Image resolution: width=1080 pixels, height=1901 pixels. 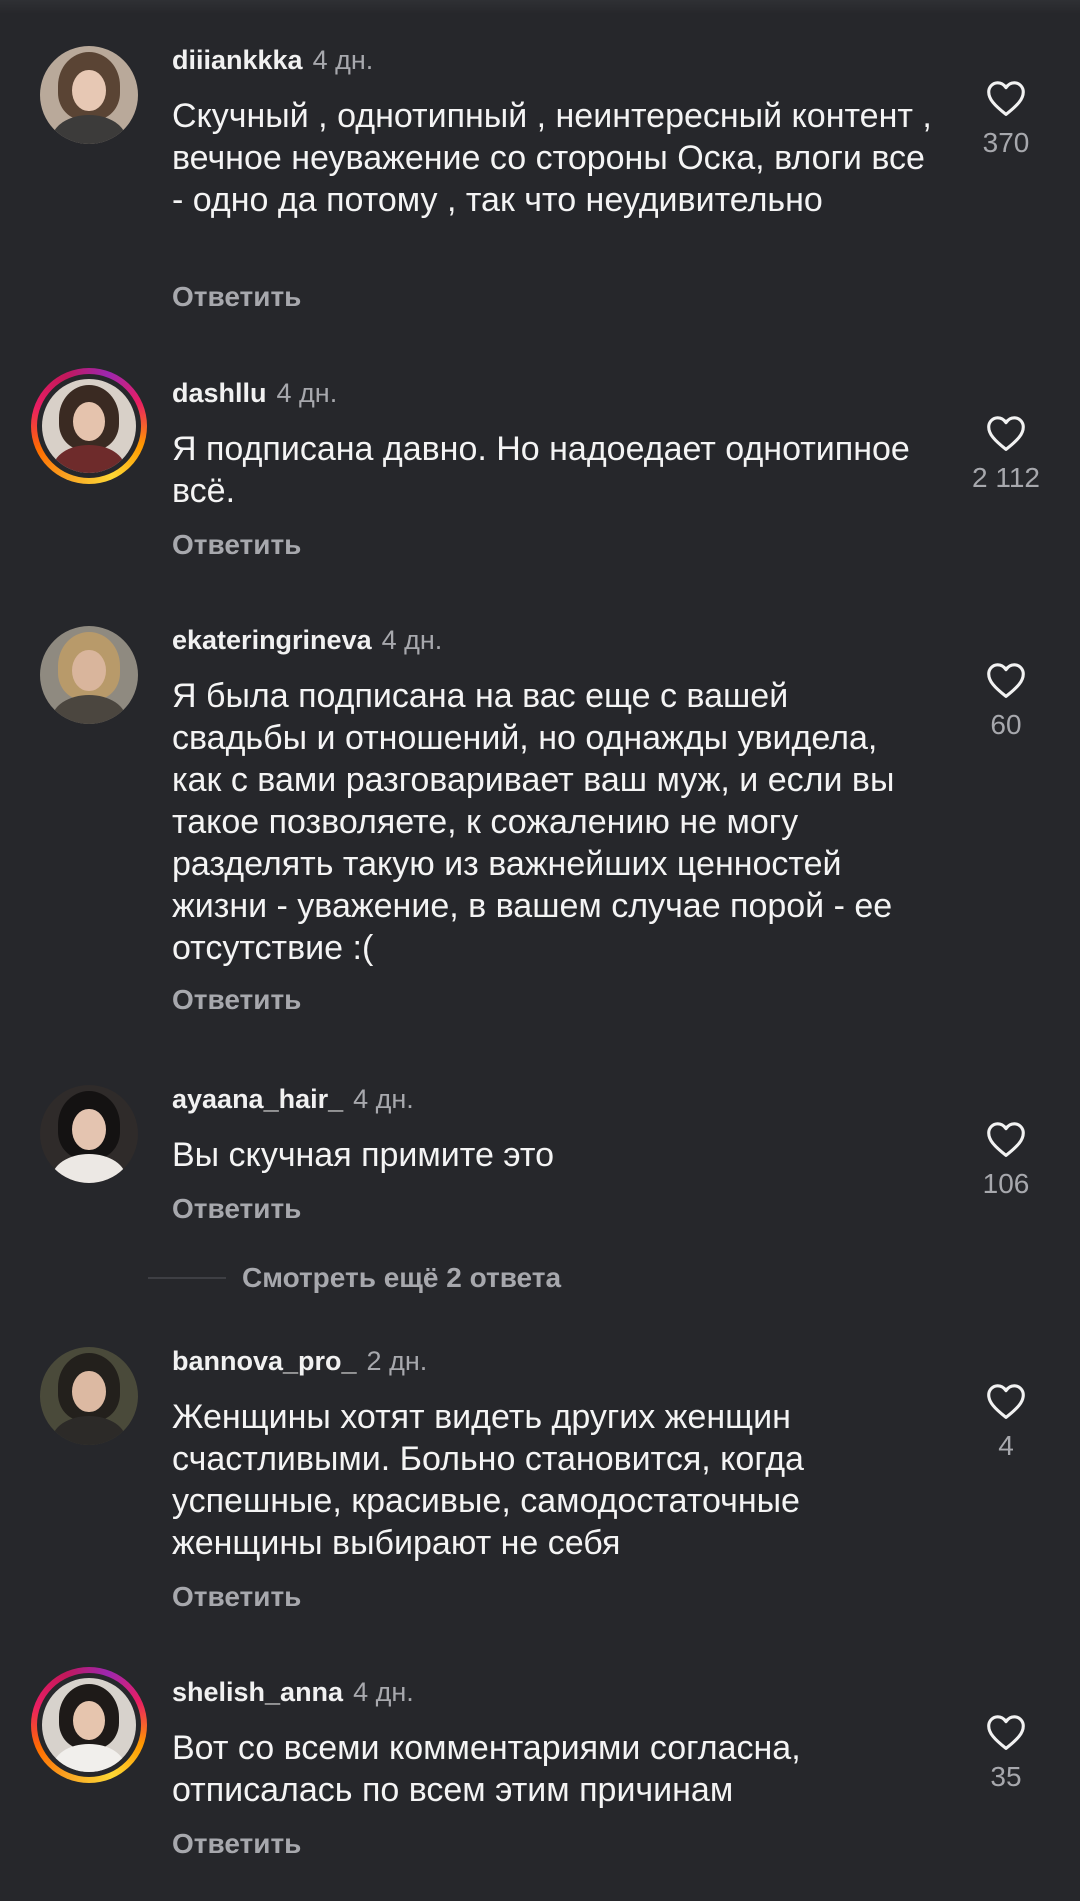 What do you see at coordinates (1006, 454) in the screenshot?
I see `like-button: 2 112` at bounding box center [1006, 454].